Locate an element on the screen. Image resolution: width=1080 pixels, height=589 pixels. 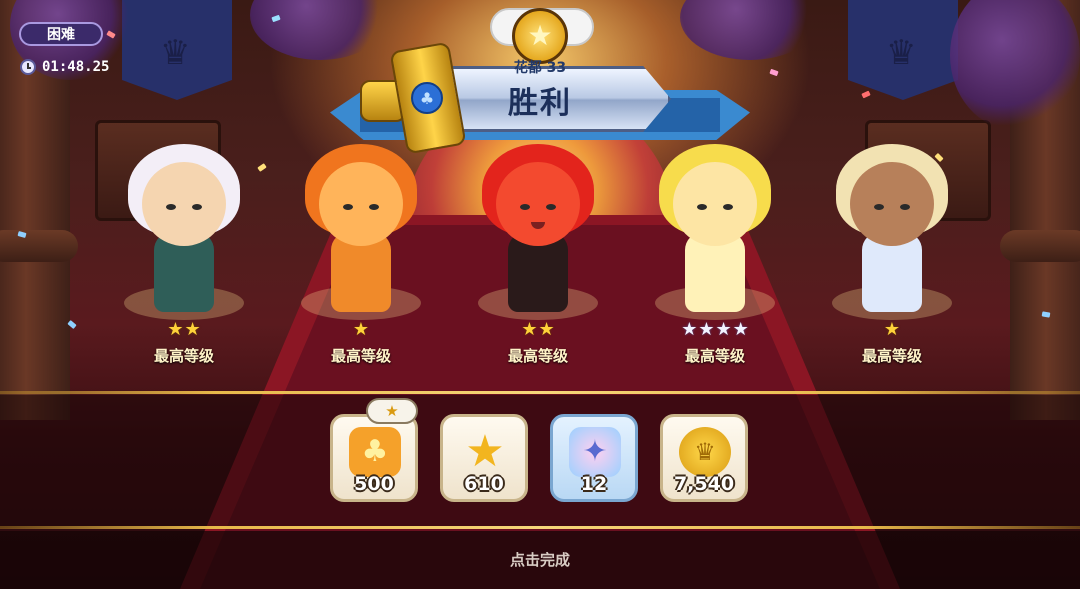
star-medal-icon: ★ is located at coordinates (540, 36).